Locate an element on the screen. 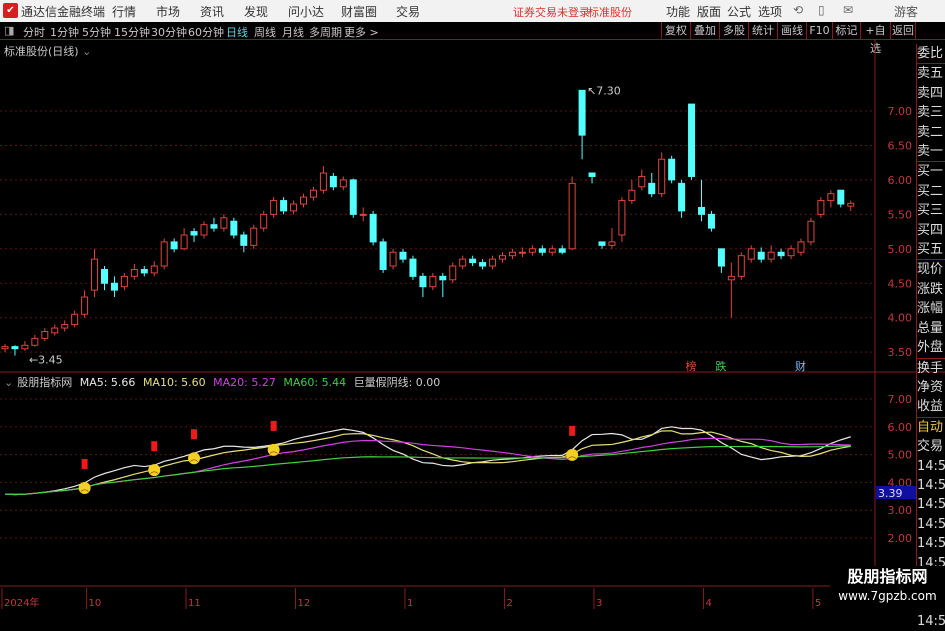 The image size is (945, 631). refresh-icon: ⟲ is located at coordinates (798, 10).